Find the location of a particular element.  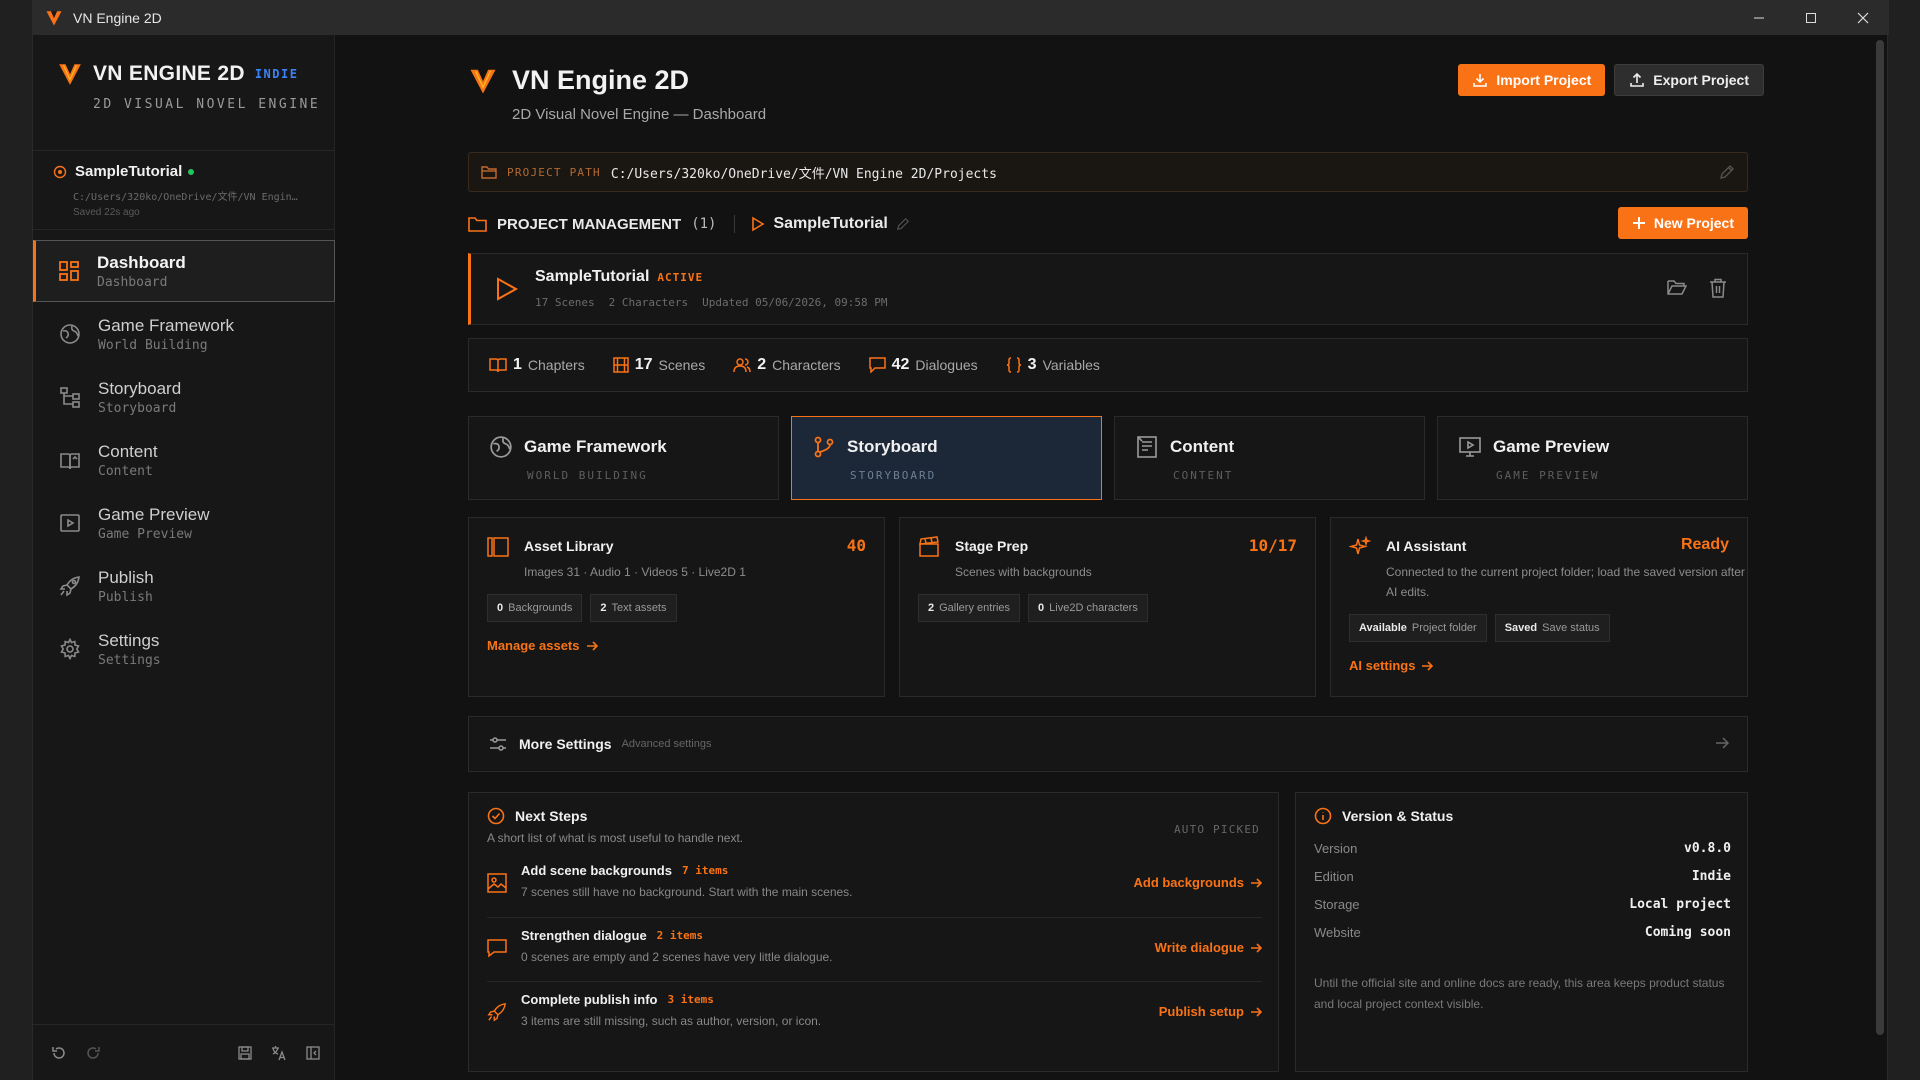

minimize-button is located at coordinates (1759, 17).